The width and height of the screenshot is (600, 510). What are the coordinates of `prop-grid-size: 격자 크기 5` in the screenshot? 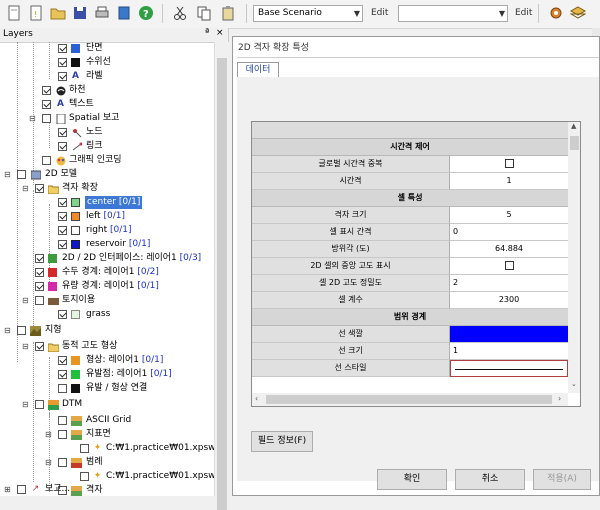 It's located at (410, 215).